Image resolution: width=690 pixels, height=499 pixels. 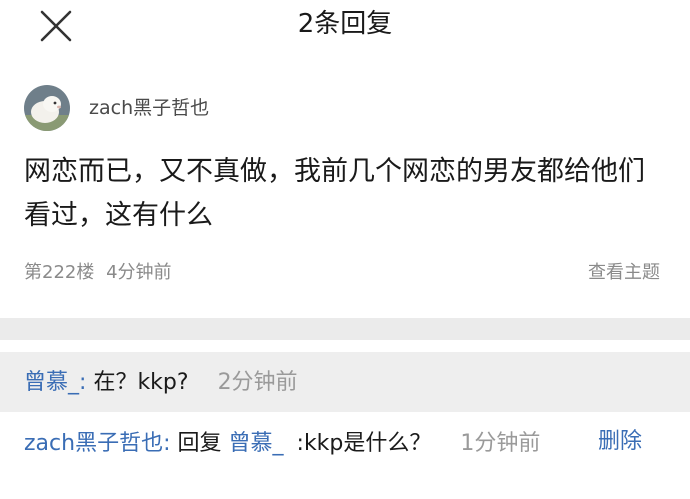 I want to click on reply-target-user: 曾慕_, so click(x=256, y=443).